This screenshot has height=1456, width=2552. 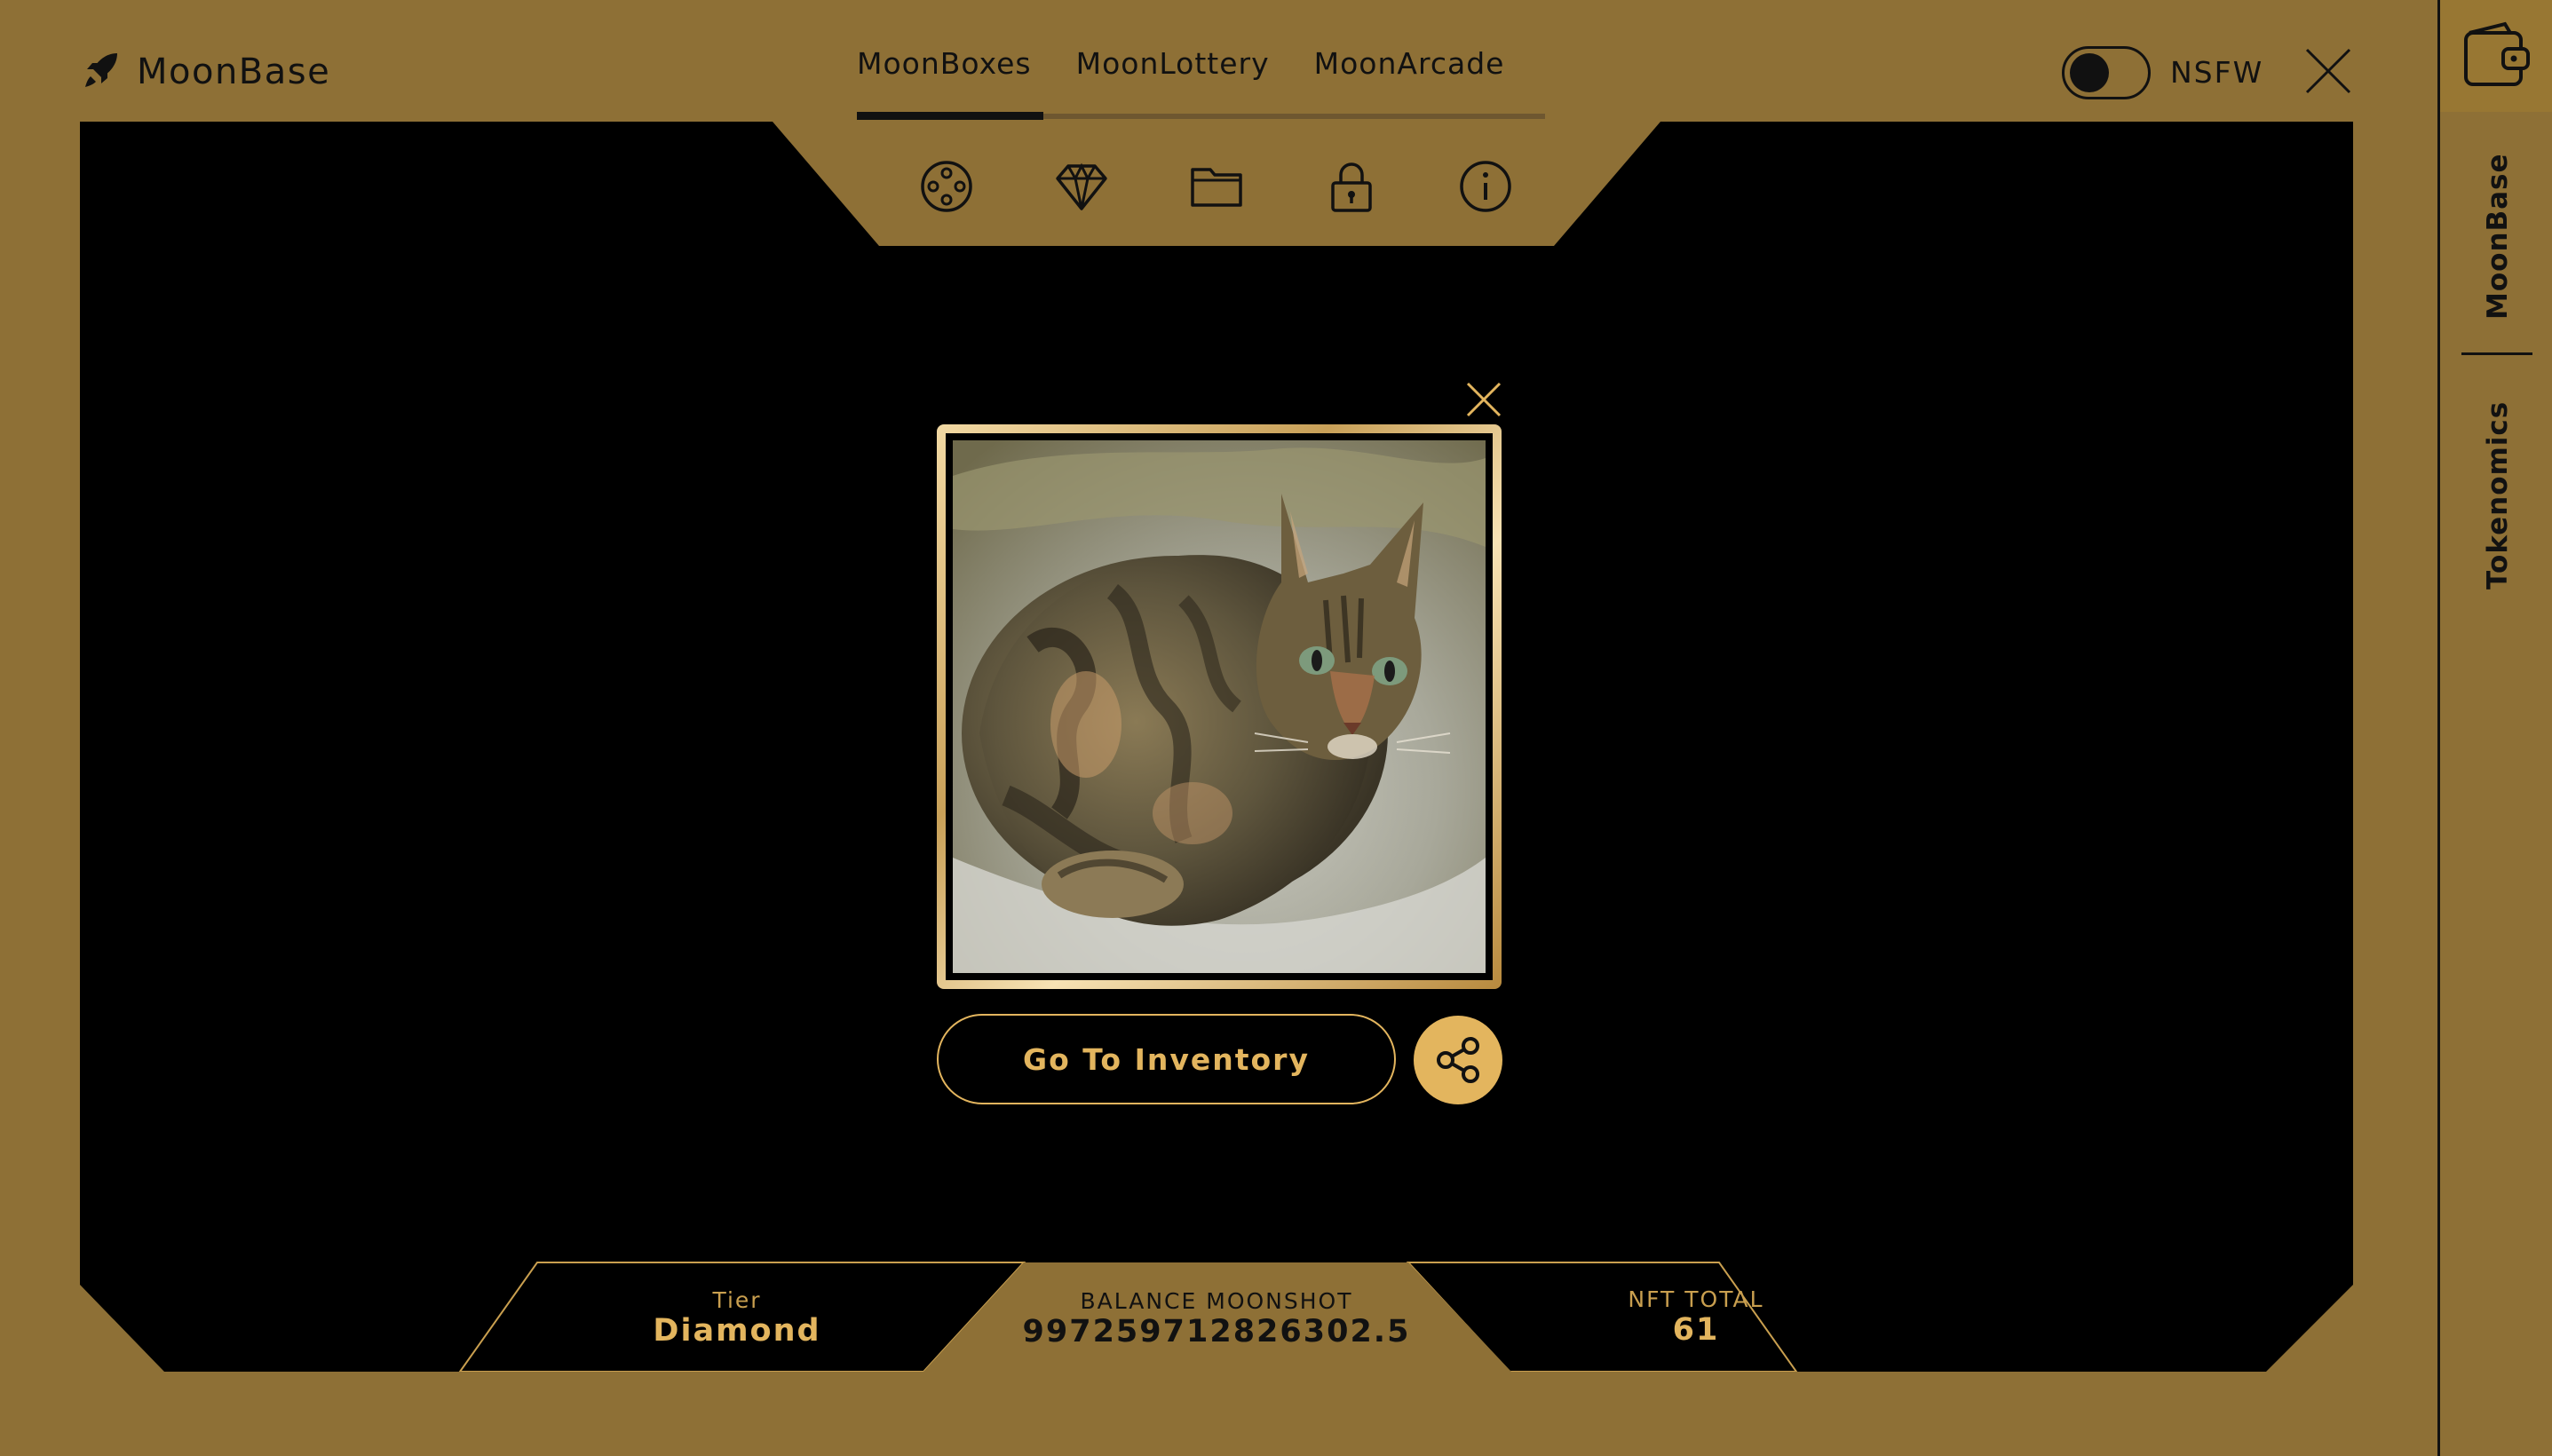 I want to click on active-tab-indicator, so click(x=950, y=116).